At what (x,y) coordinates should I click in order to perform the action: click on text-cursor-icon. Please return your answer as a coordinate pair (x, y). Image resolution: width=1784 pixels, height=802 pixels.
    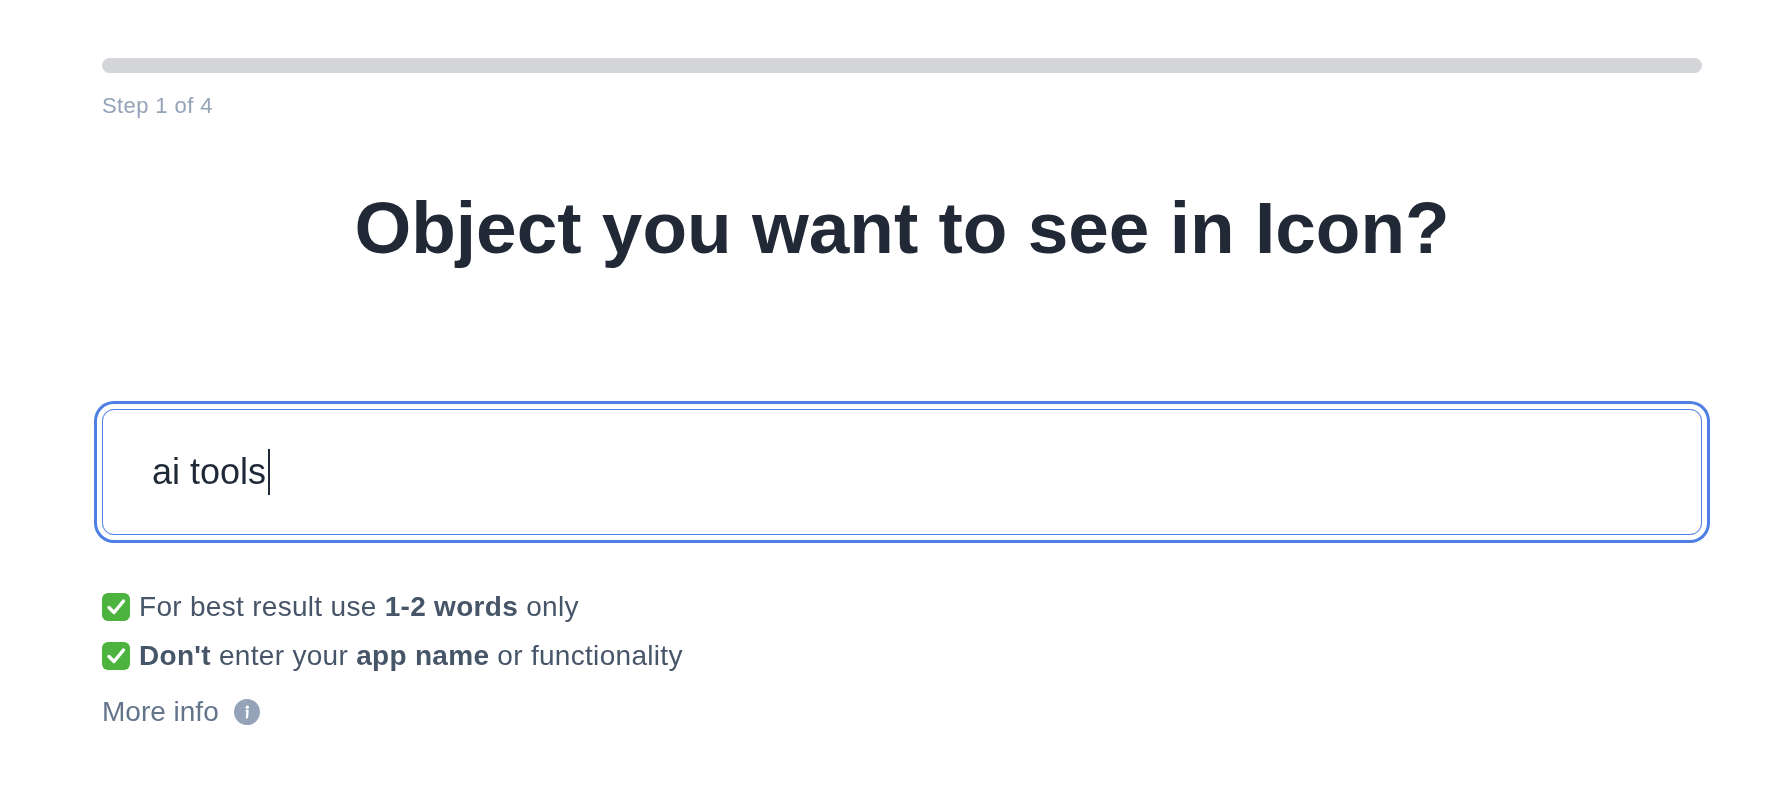
    Looking at the image, I should click on (269, 472).